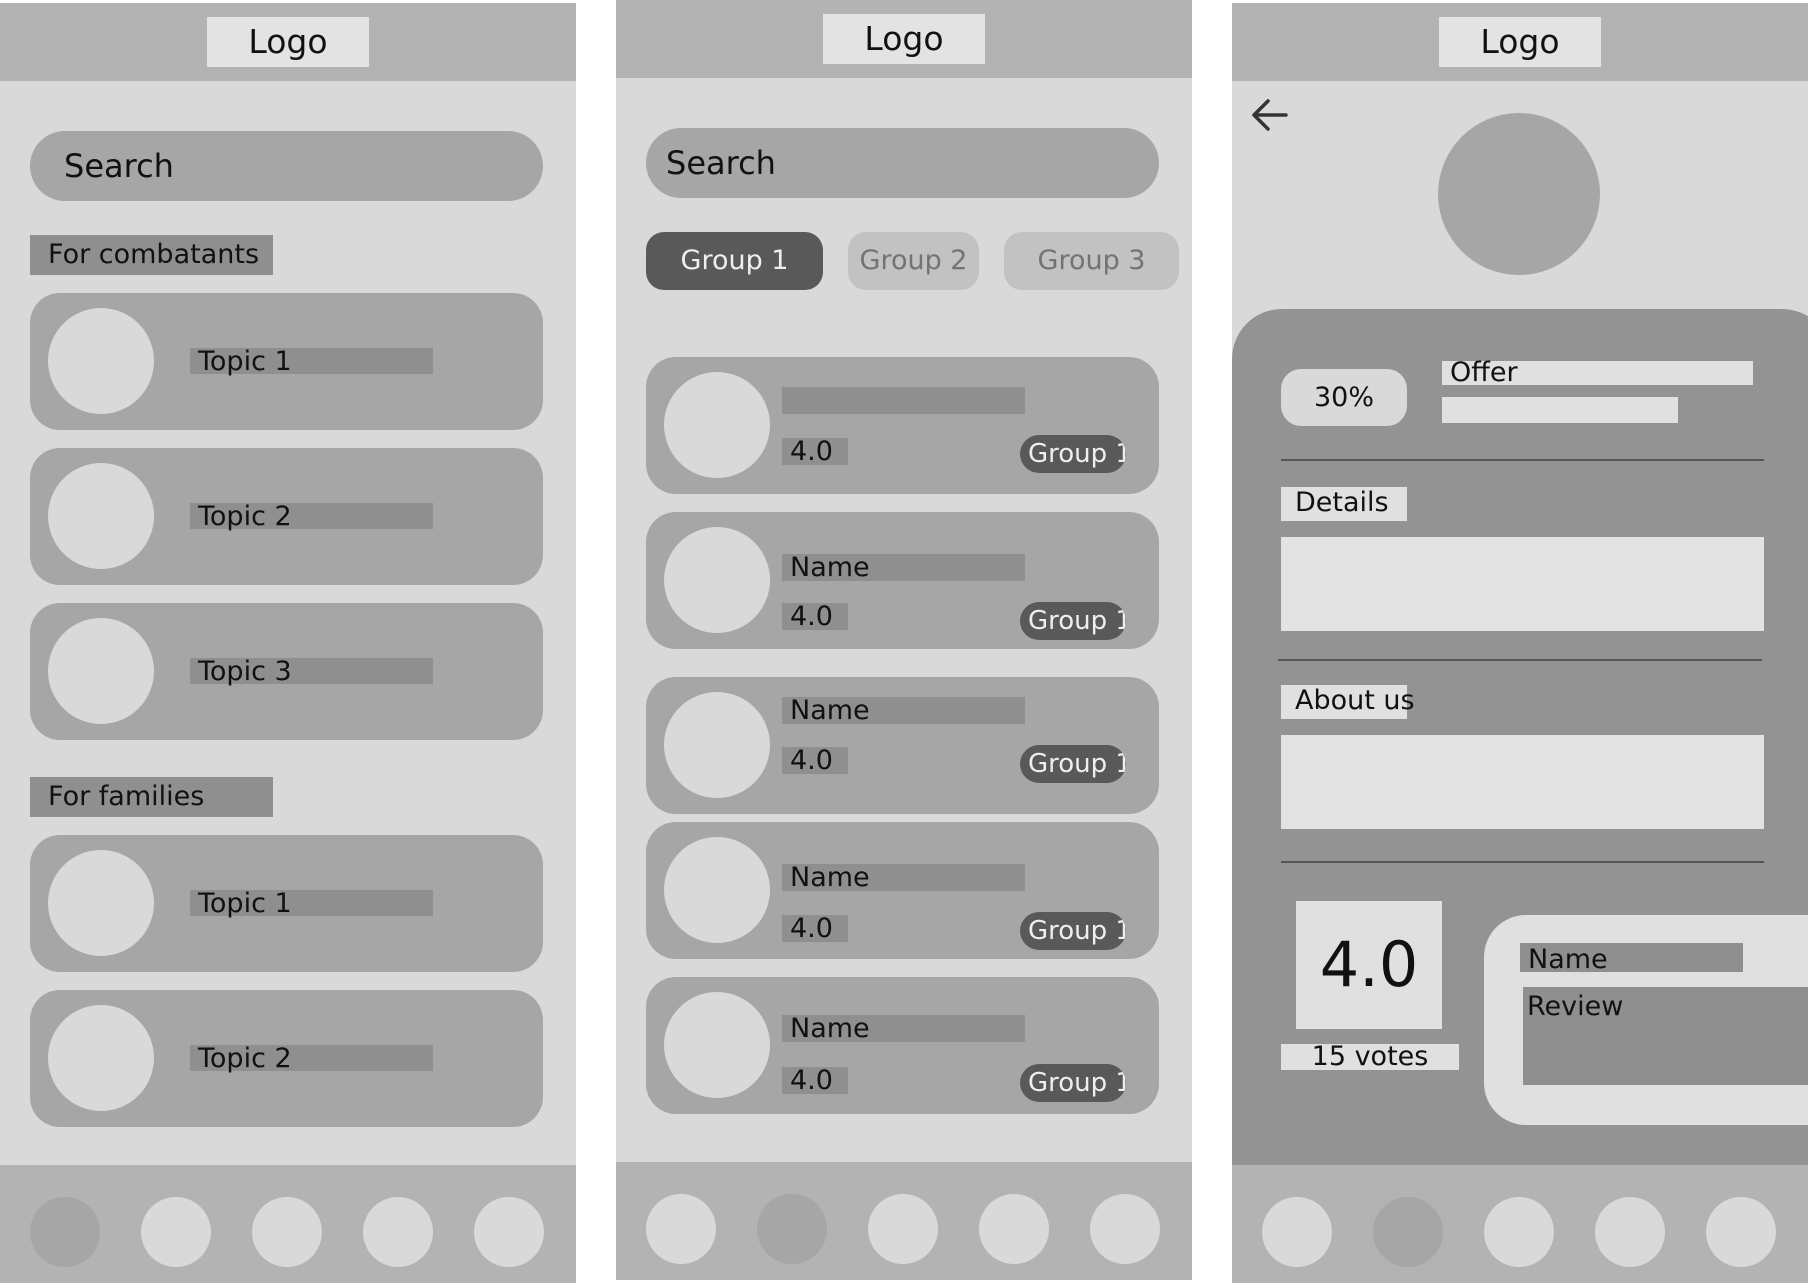  I want to click on filter-chip-group-1: Group 1, so click(734, 261).